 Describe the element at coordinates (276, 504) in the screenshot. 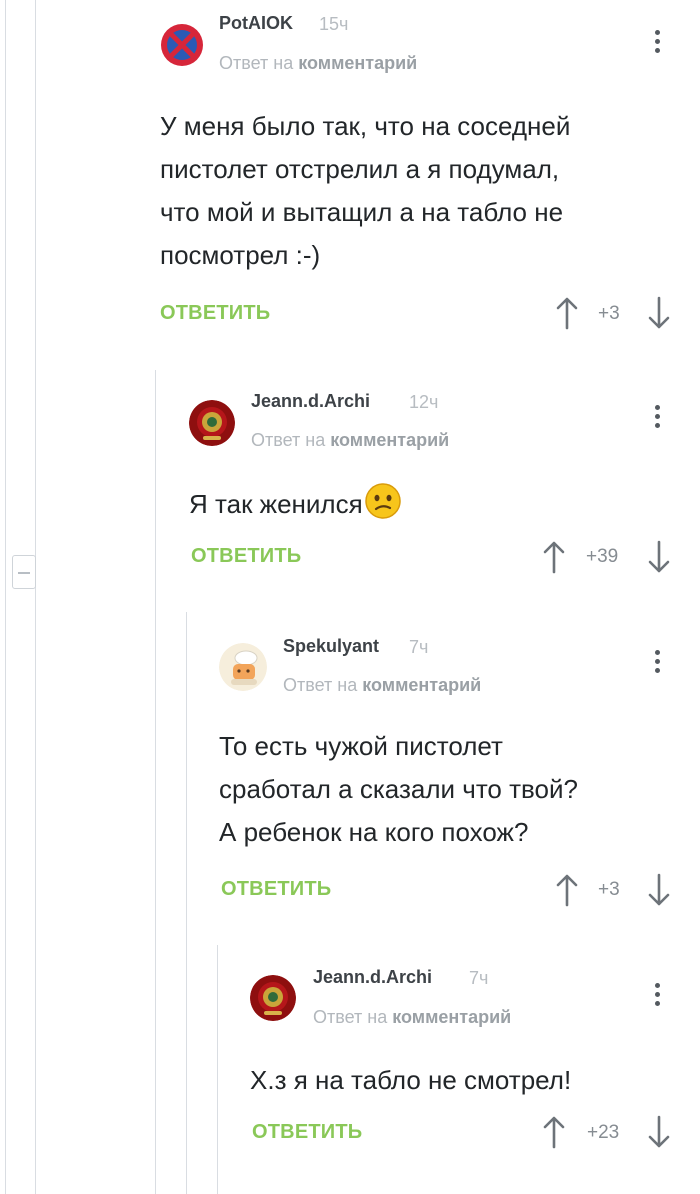

I see `comment-line: Я так женился` at that location.